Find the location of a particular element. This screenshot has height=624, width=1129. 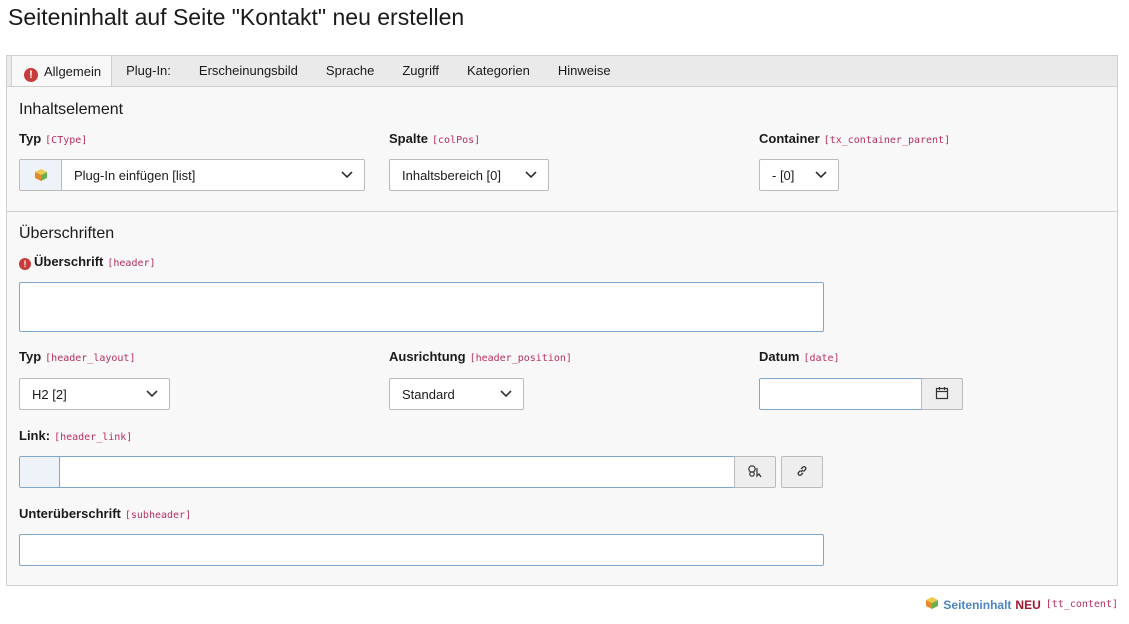

tab-zugriff: Zugriff is located at coordinates (420, 71).